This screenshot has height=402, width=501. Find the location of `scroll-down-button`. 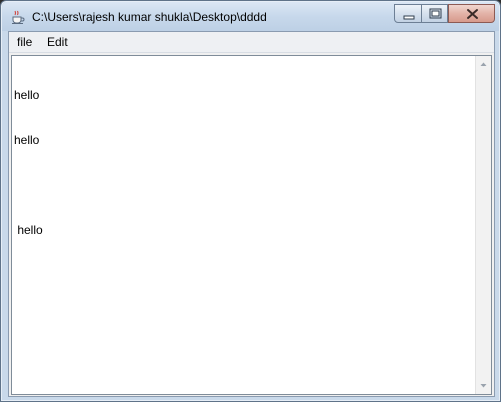

scroll-down-button is located at coordinates (483, 386).